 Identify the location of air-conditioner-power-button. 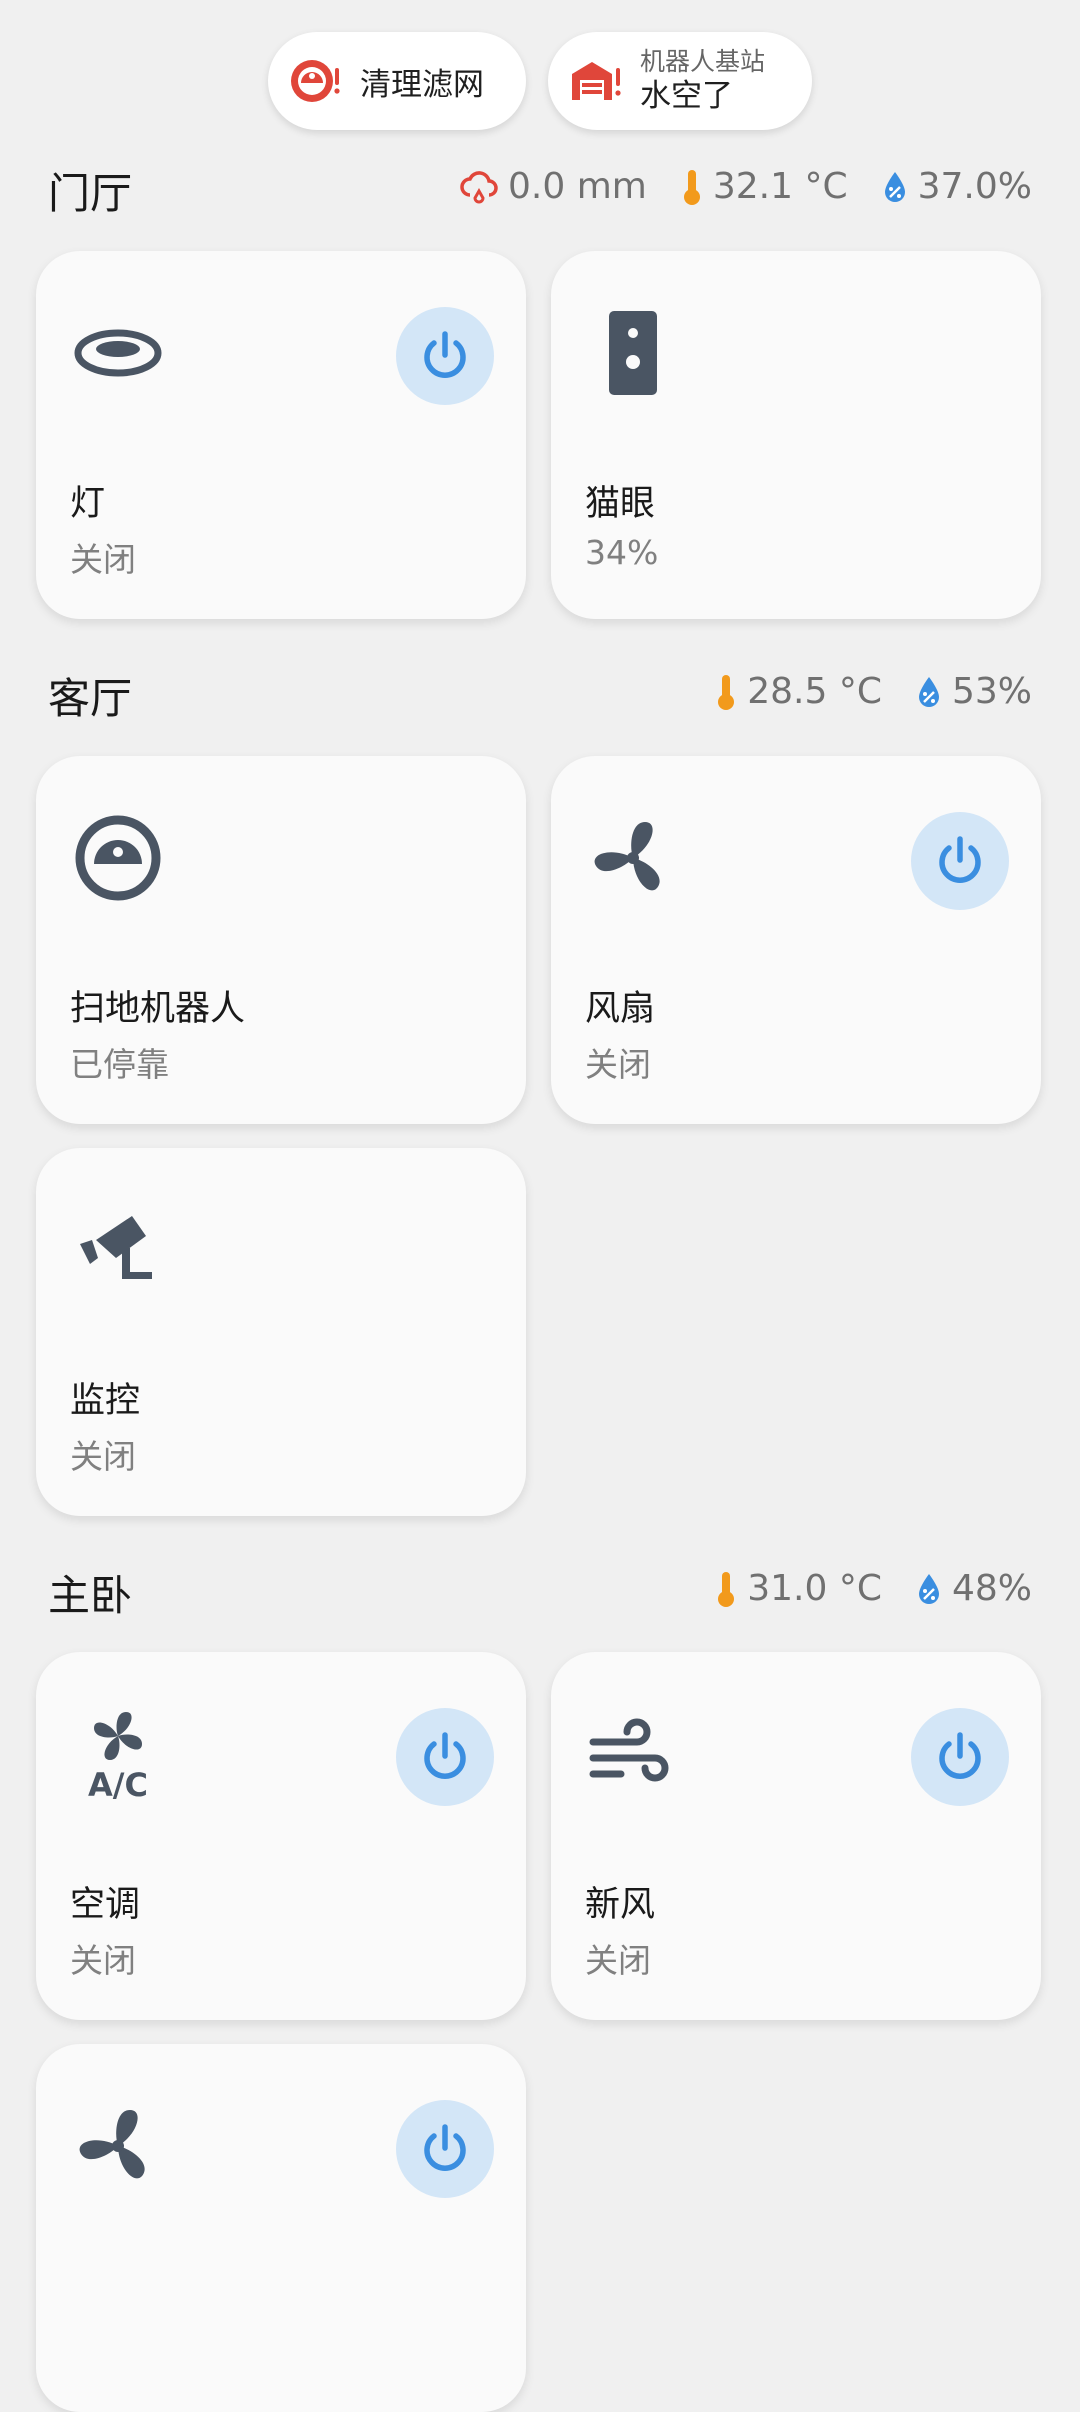
(445, 1757).